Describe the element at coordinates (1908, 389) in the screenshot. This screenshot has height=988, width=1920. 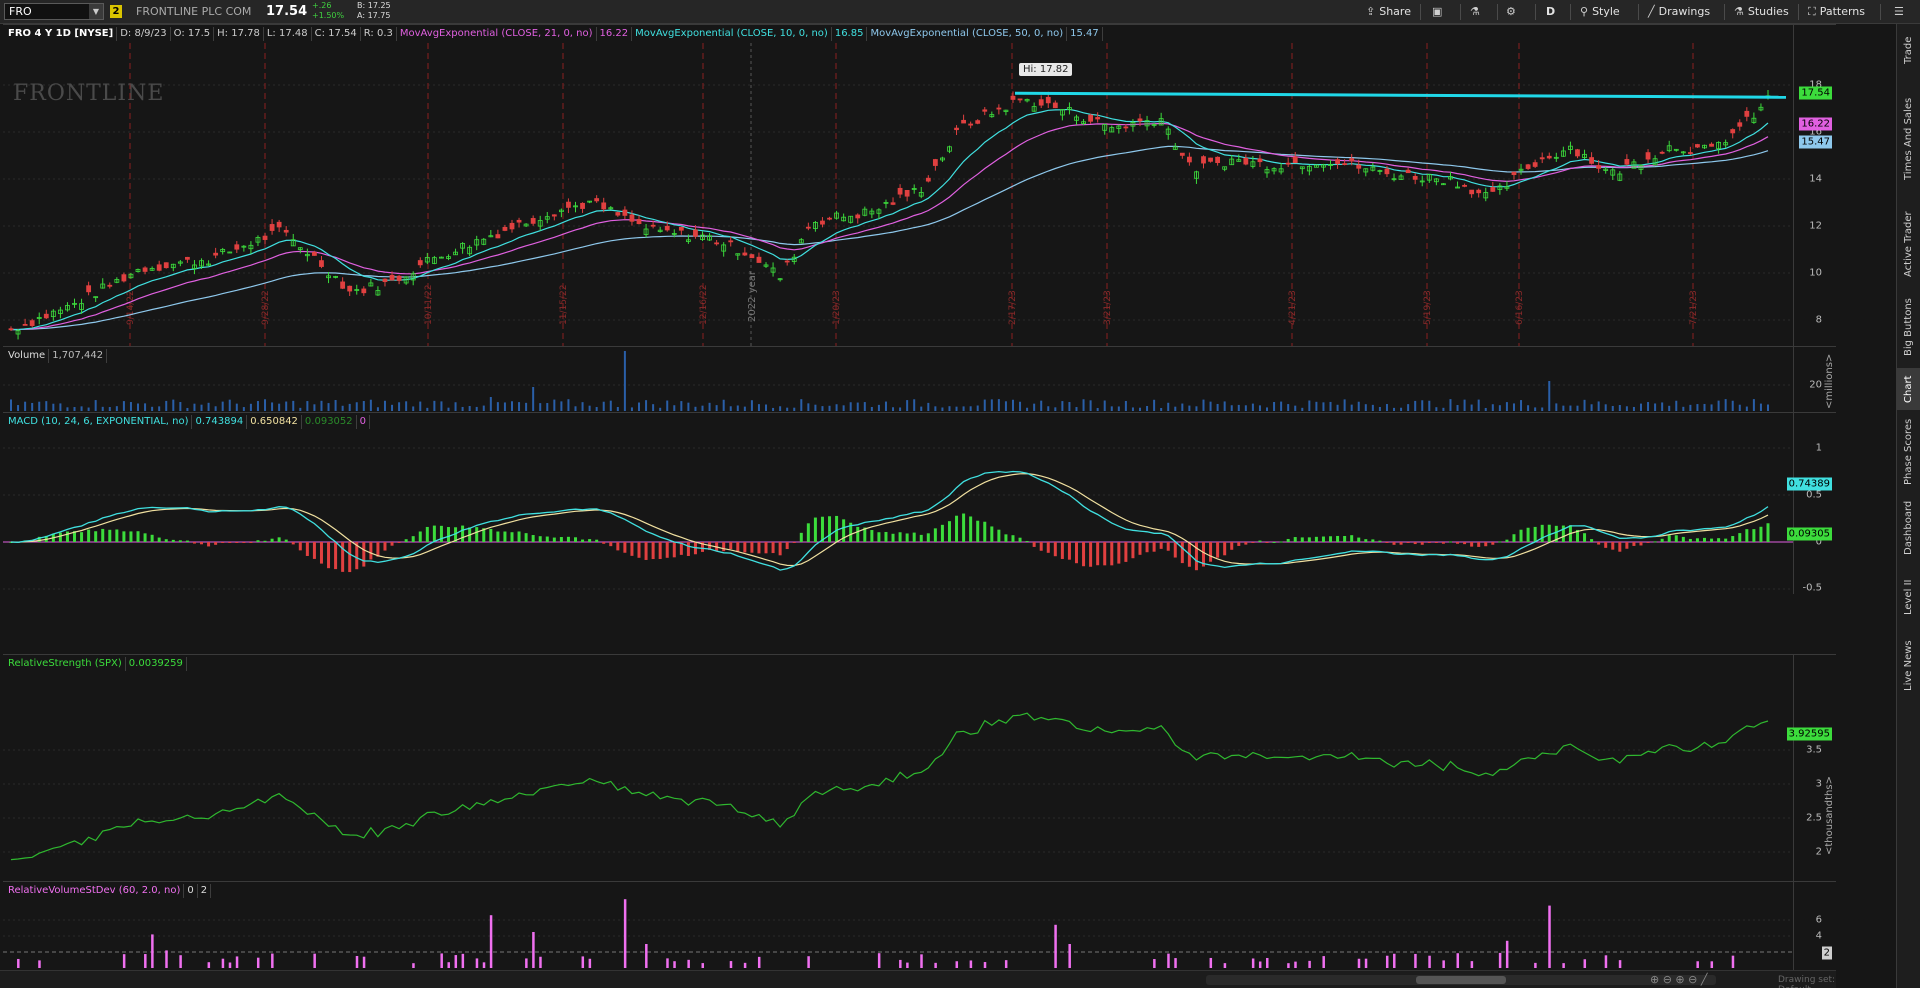
I see `side-tab-chart: Chart` at that location.